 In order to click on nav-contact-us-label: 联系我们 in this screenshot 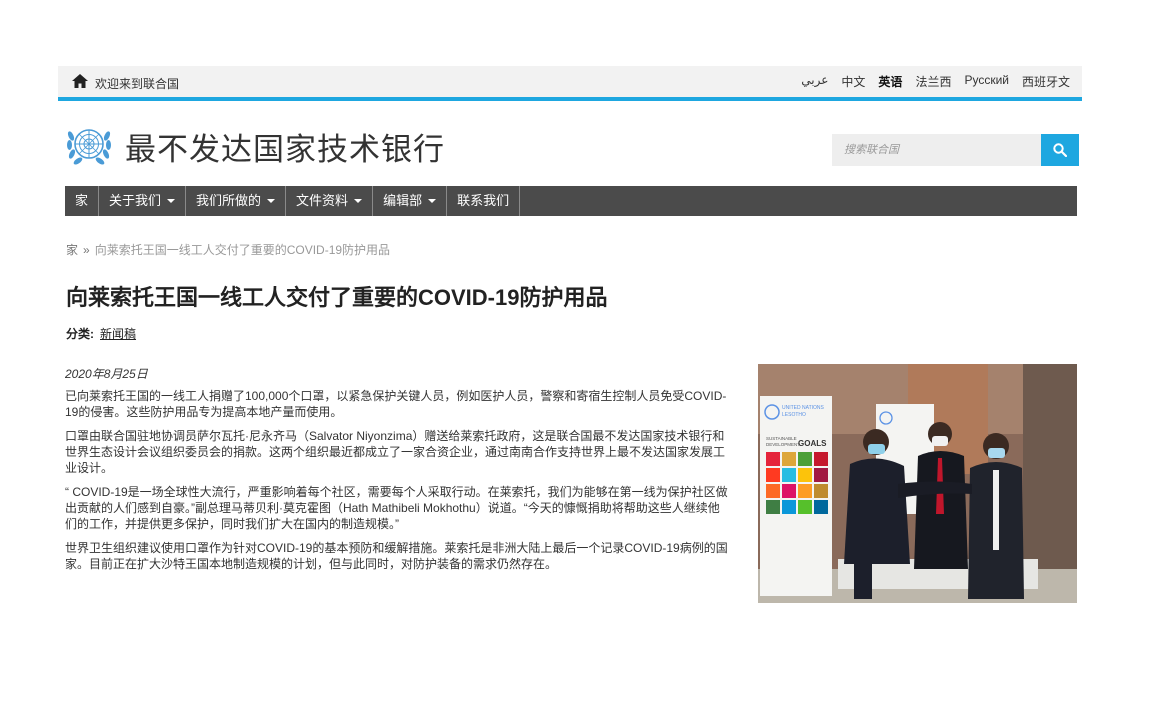, I will do `click(483, 200)`.